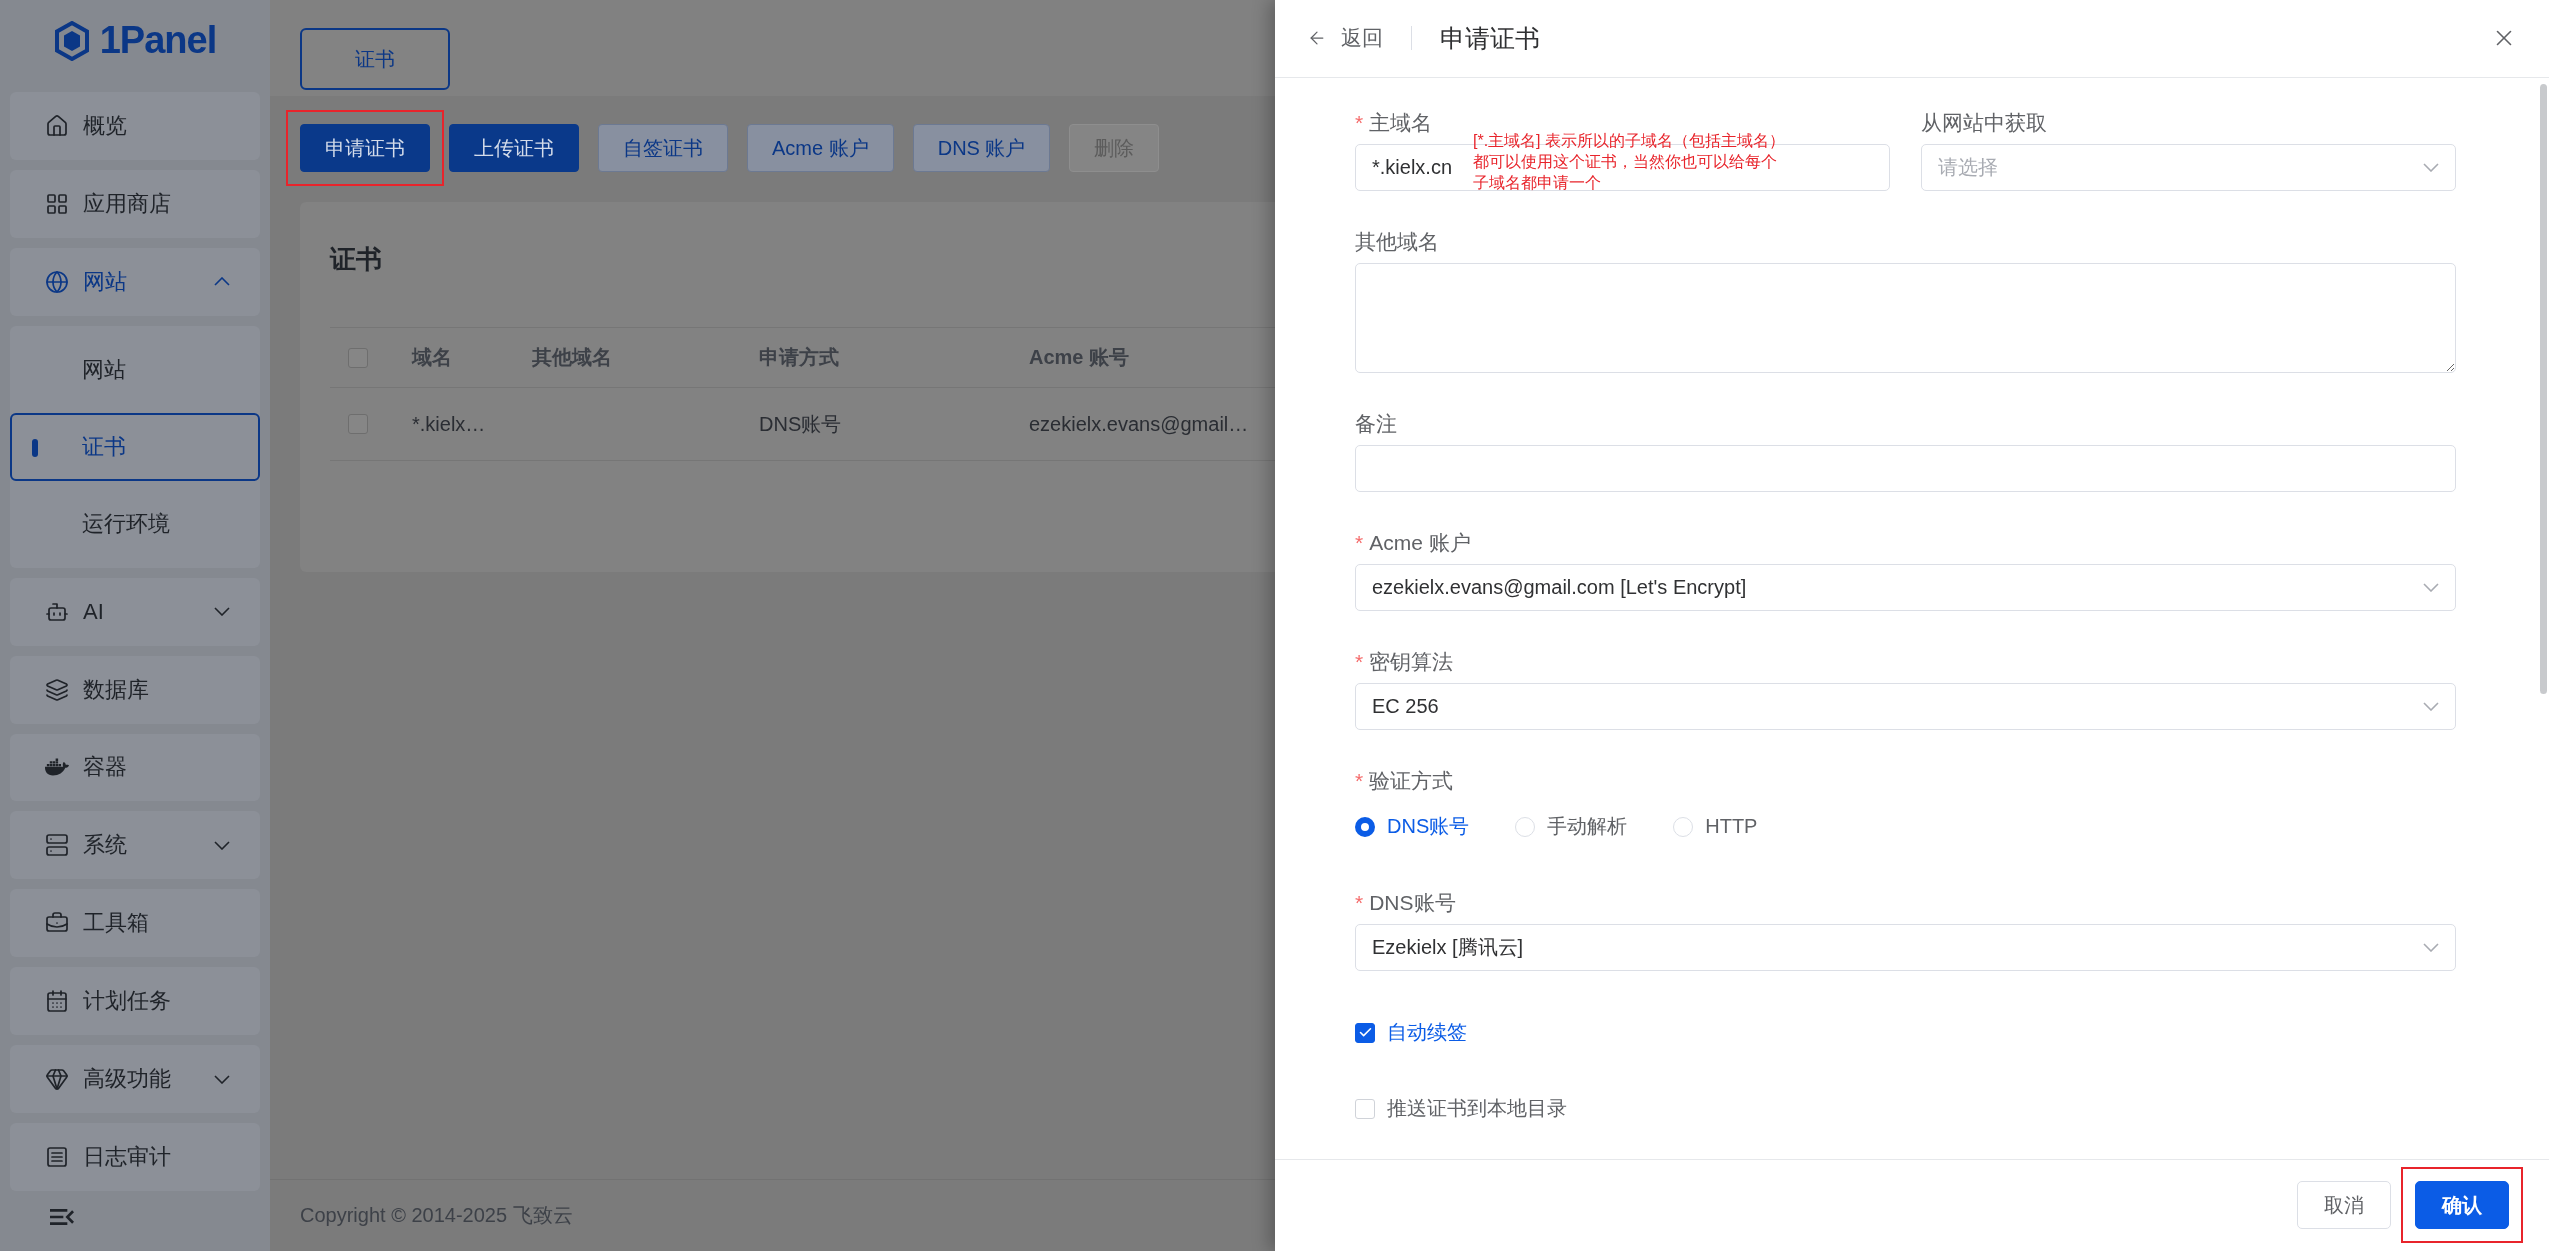 The image size is (2549, 1251). What do you see at coordinates (1905, 706) in the screenshot?
I see `select-field: EC 256` at bounding box center [1905, 706].